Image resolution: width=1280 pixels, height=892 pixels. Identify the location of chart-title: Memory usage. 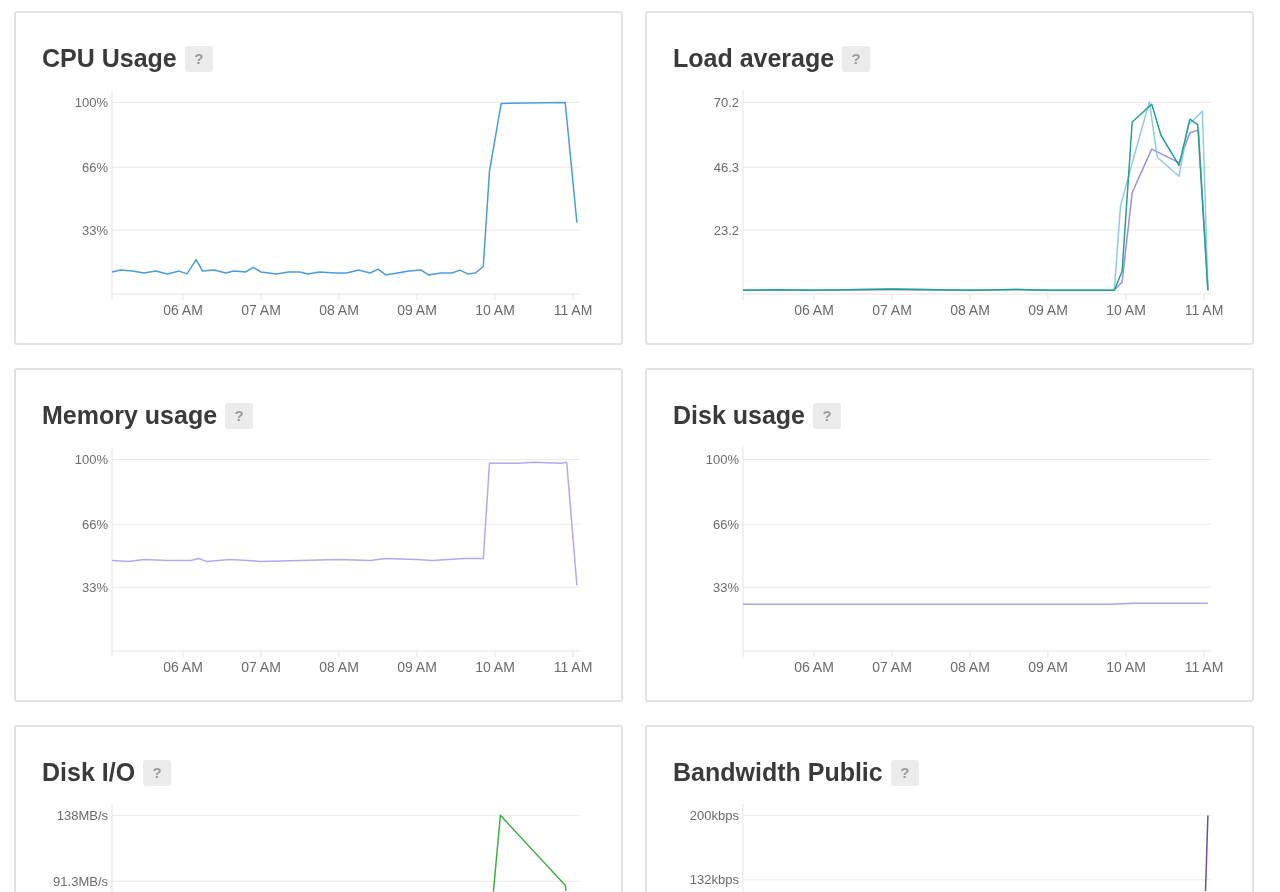
(130, 416).